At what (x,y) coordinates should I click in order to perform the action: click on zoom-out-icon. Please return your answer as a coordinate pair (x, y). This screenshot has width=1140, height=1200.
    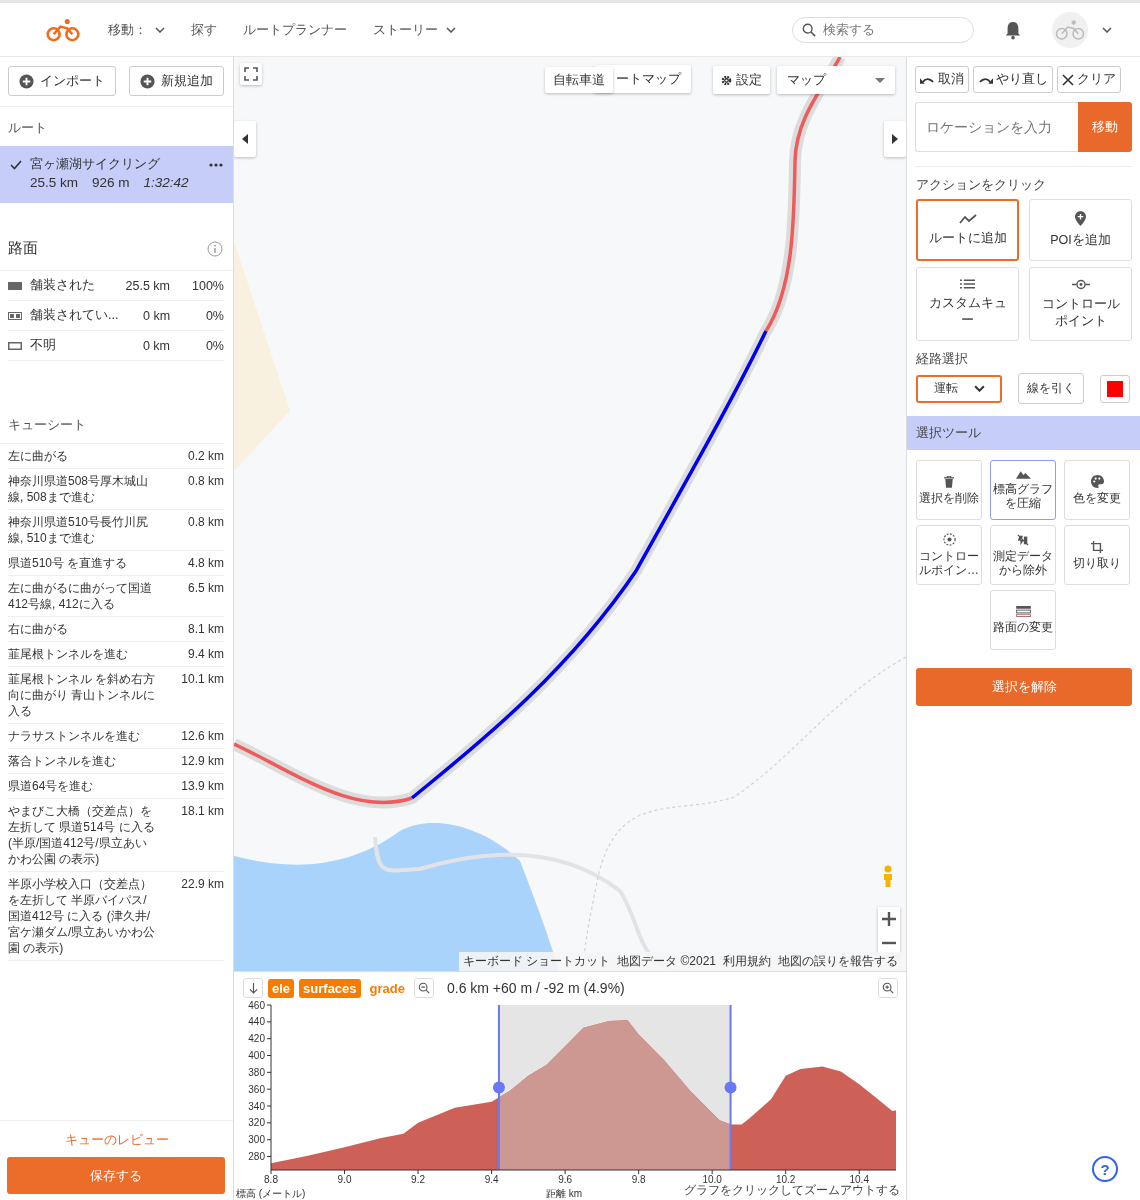
    Looking at the image, I should click on (423, 988).